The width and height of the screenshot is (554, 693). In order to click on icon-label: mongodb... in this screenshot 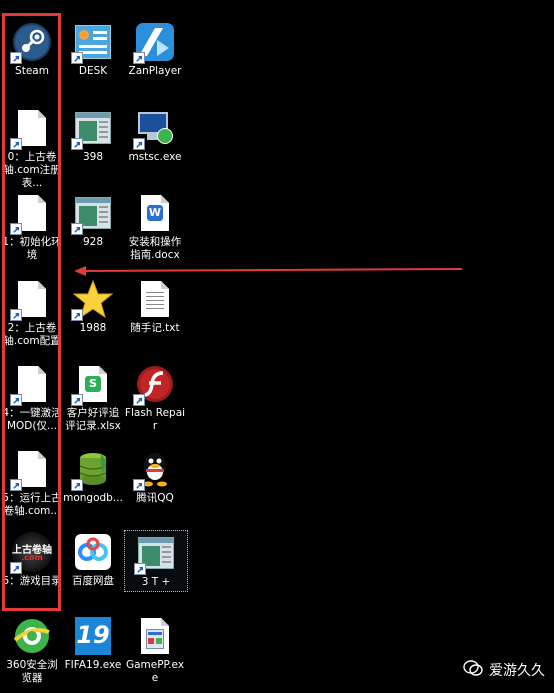, I will do `click(93, 498)`.